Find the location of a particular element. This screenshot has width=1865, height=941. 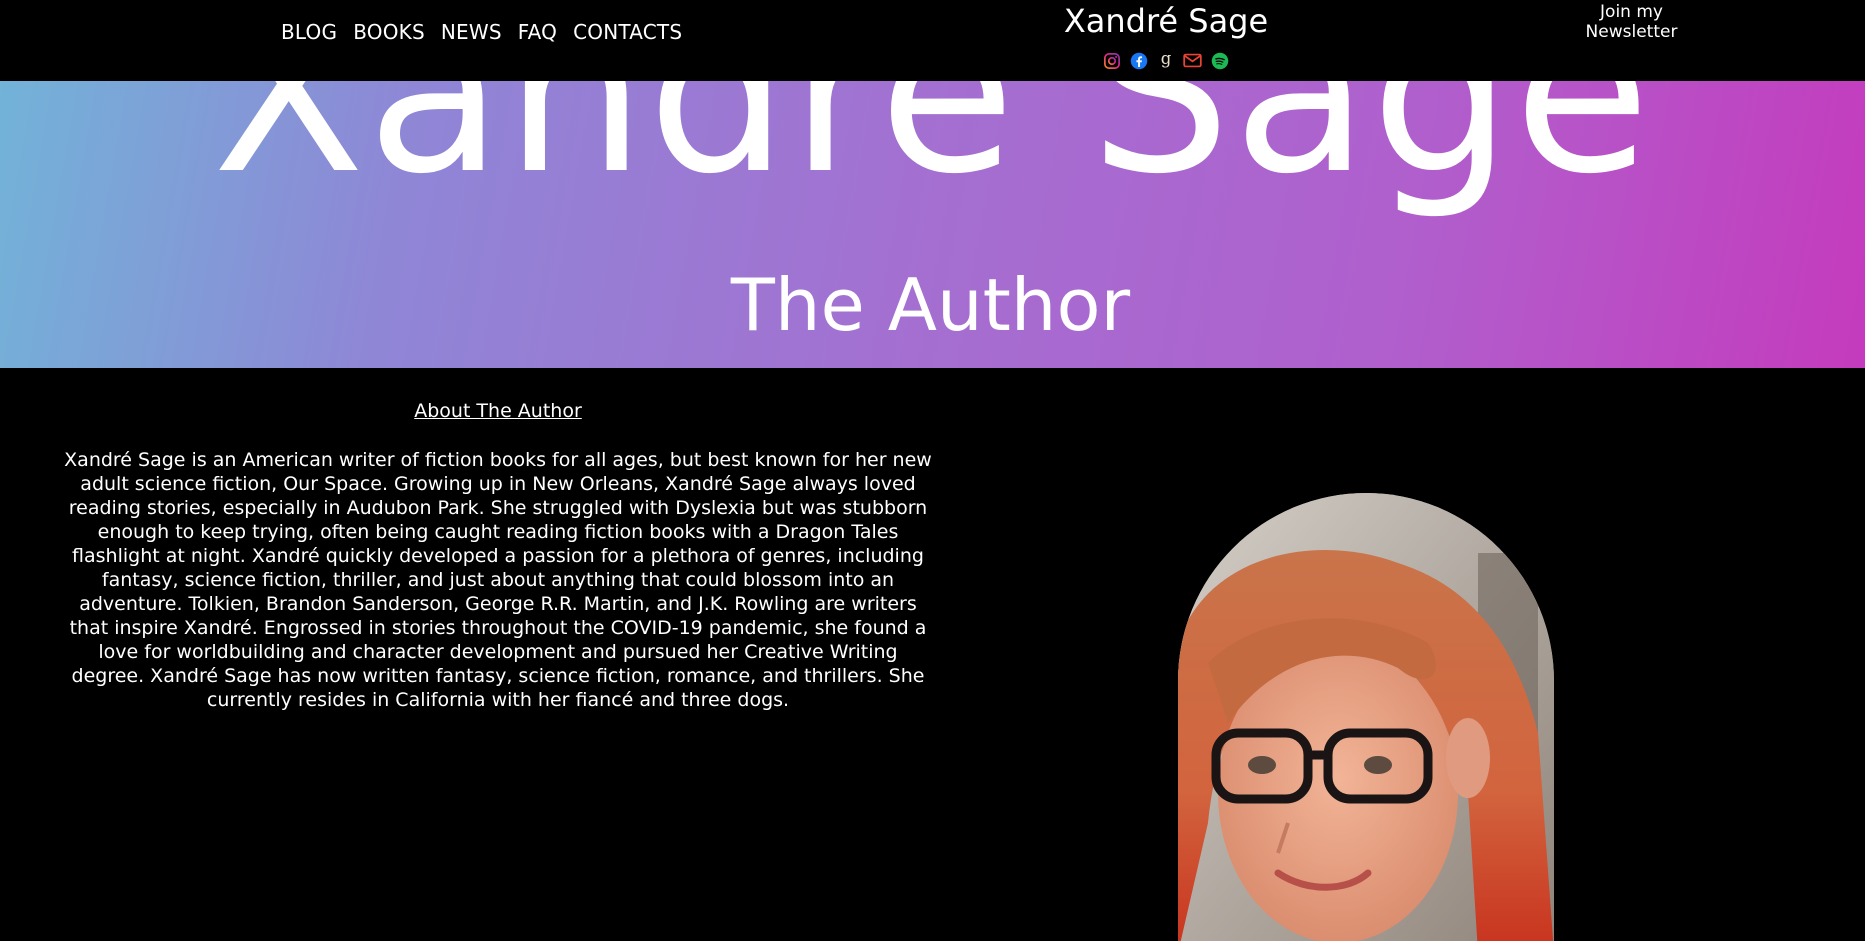

author-photo is located at coordinates (1366, 717).